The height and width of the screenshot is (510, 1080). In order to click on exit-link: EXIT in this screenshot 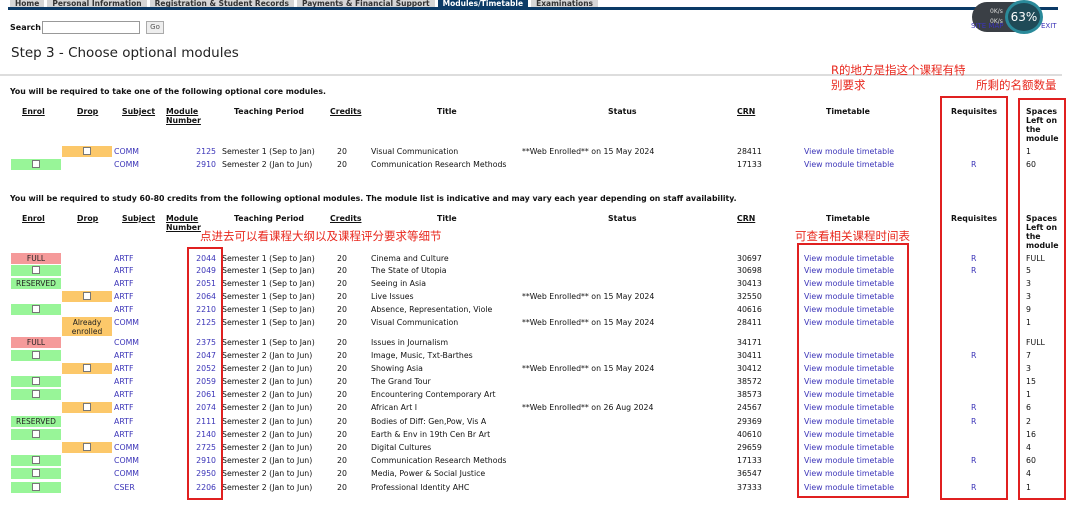, I will do `click(1049, 26)`.